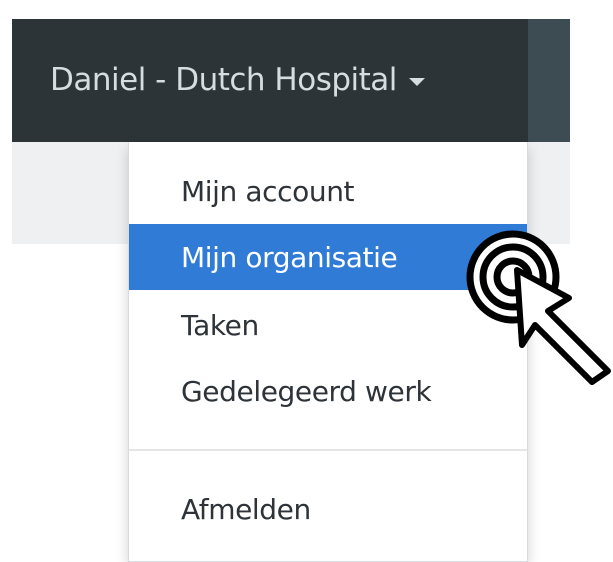  I want to click on navbar-edge, so click(549, 80).